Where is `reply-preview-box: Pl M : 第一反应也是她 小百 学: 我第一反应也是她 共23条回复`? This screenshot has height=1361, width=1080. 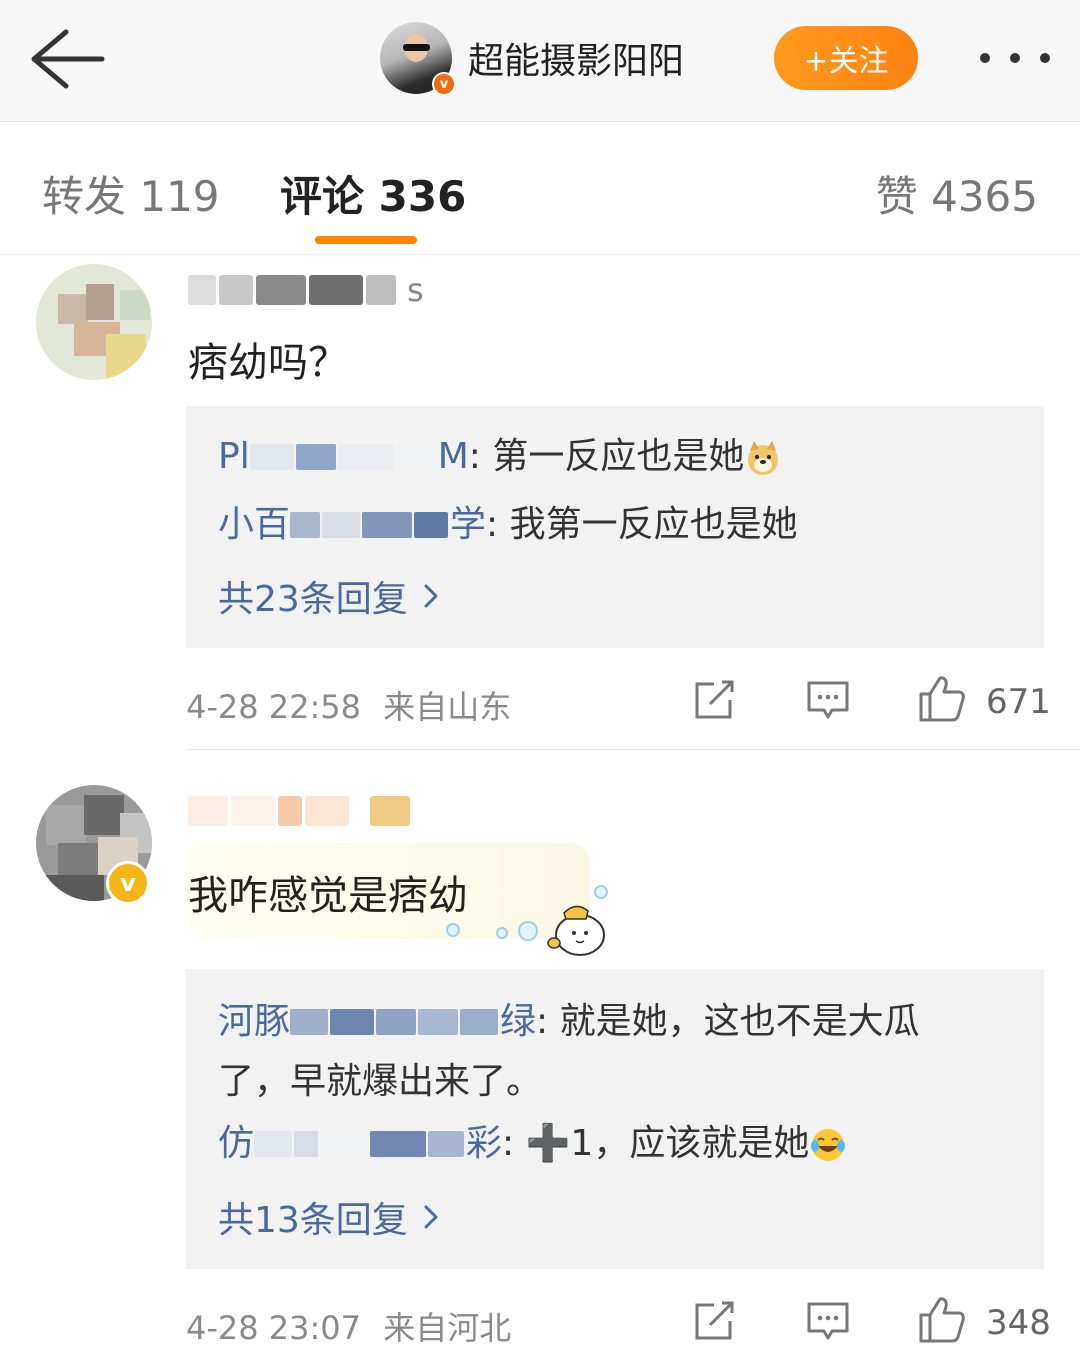
reply-preview-box: Pl M : 第一反应也是她 小百 学: 我第一反应也是她 共23条回复 is located at coordinates (615, 527).